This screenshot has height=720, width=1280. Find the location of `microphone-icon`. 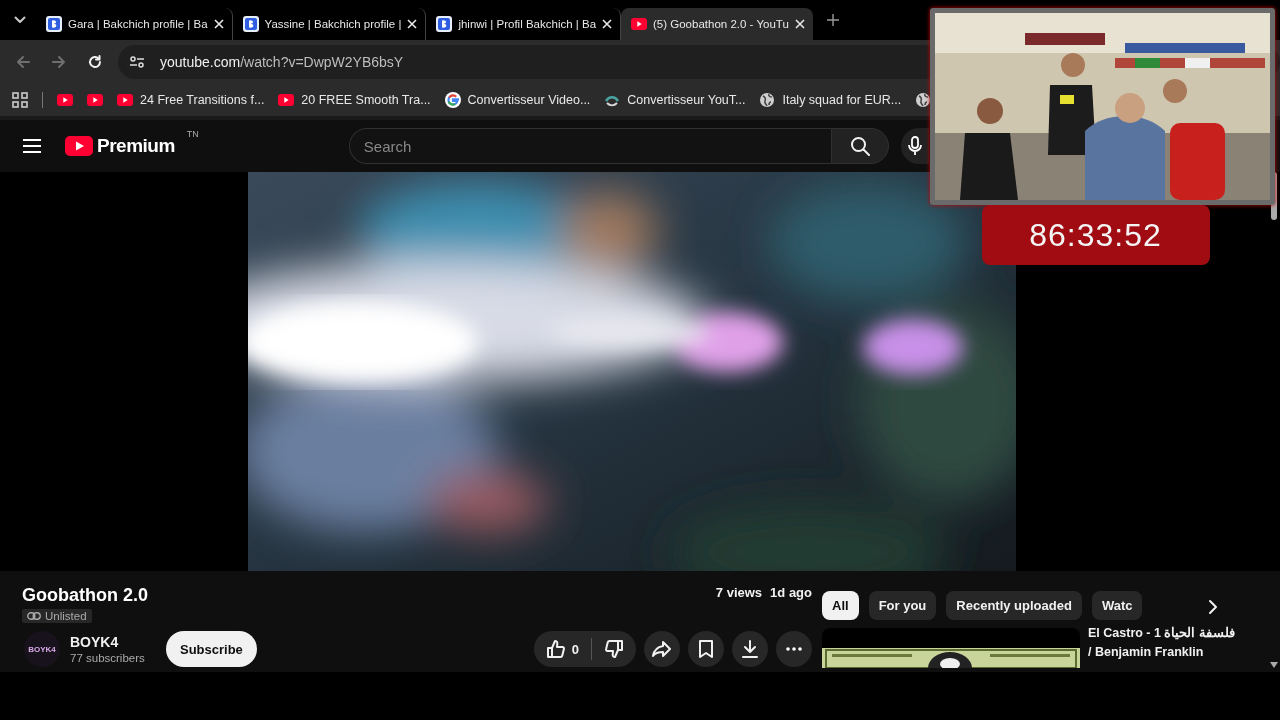

microphone-icon is located at coordinates (914, 146).